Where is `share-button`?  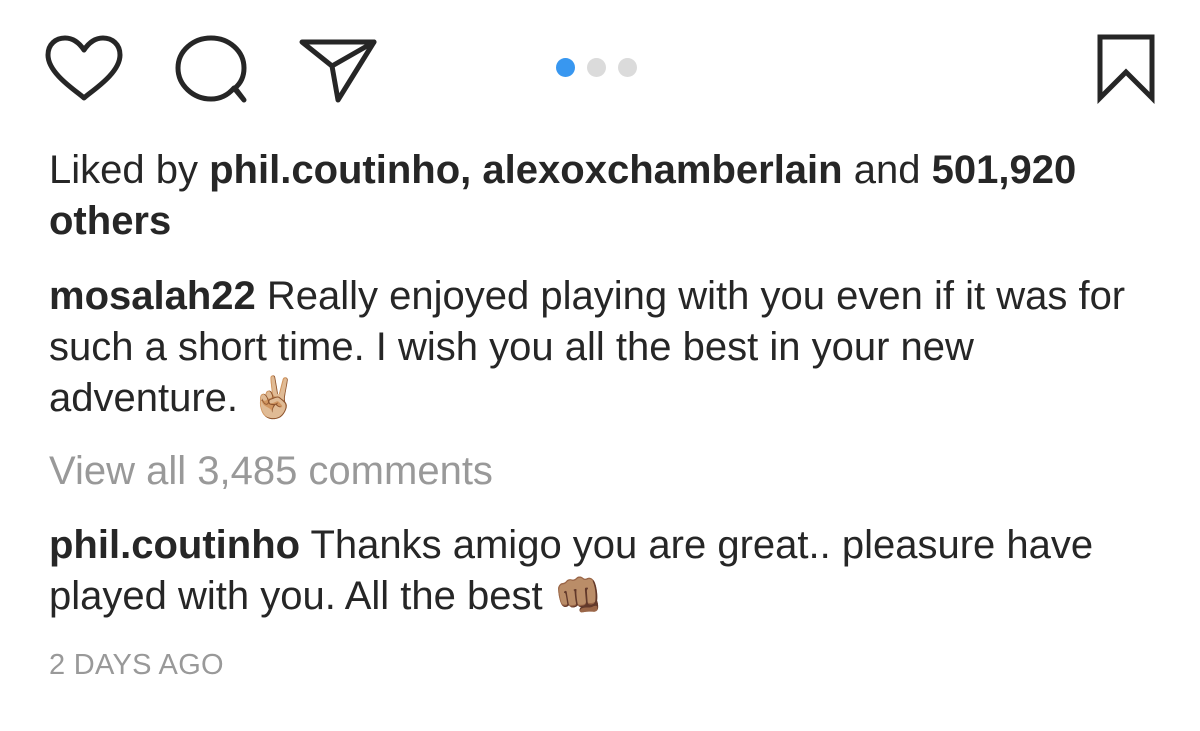
share-button is located at coordinates (339, 69).